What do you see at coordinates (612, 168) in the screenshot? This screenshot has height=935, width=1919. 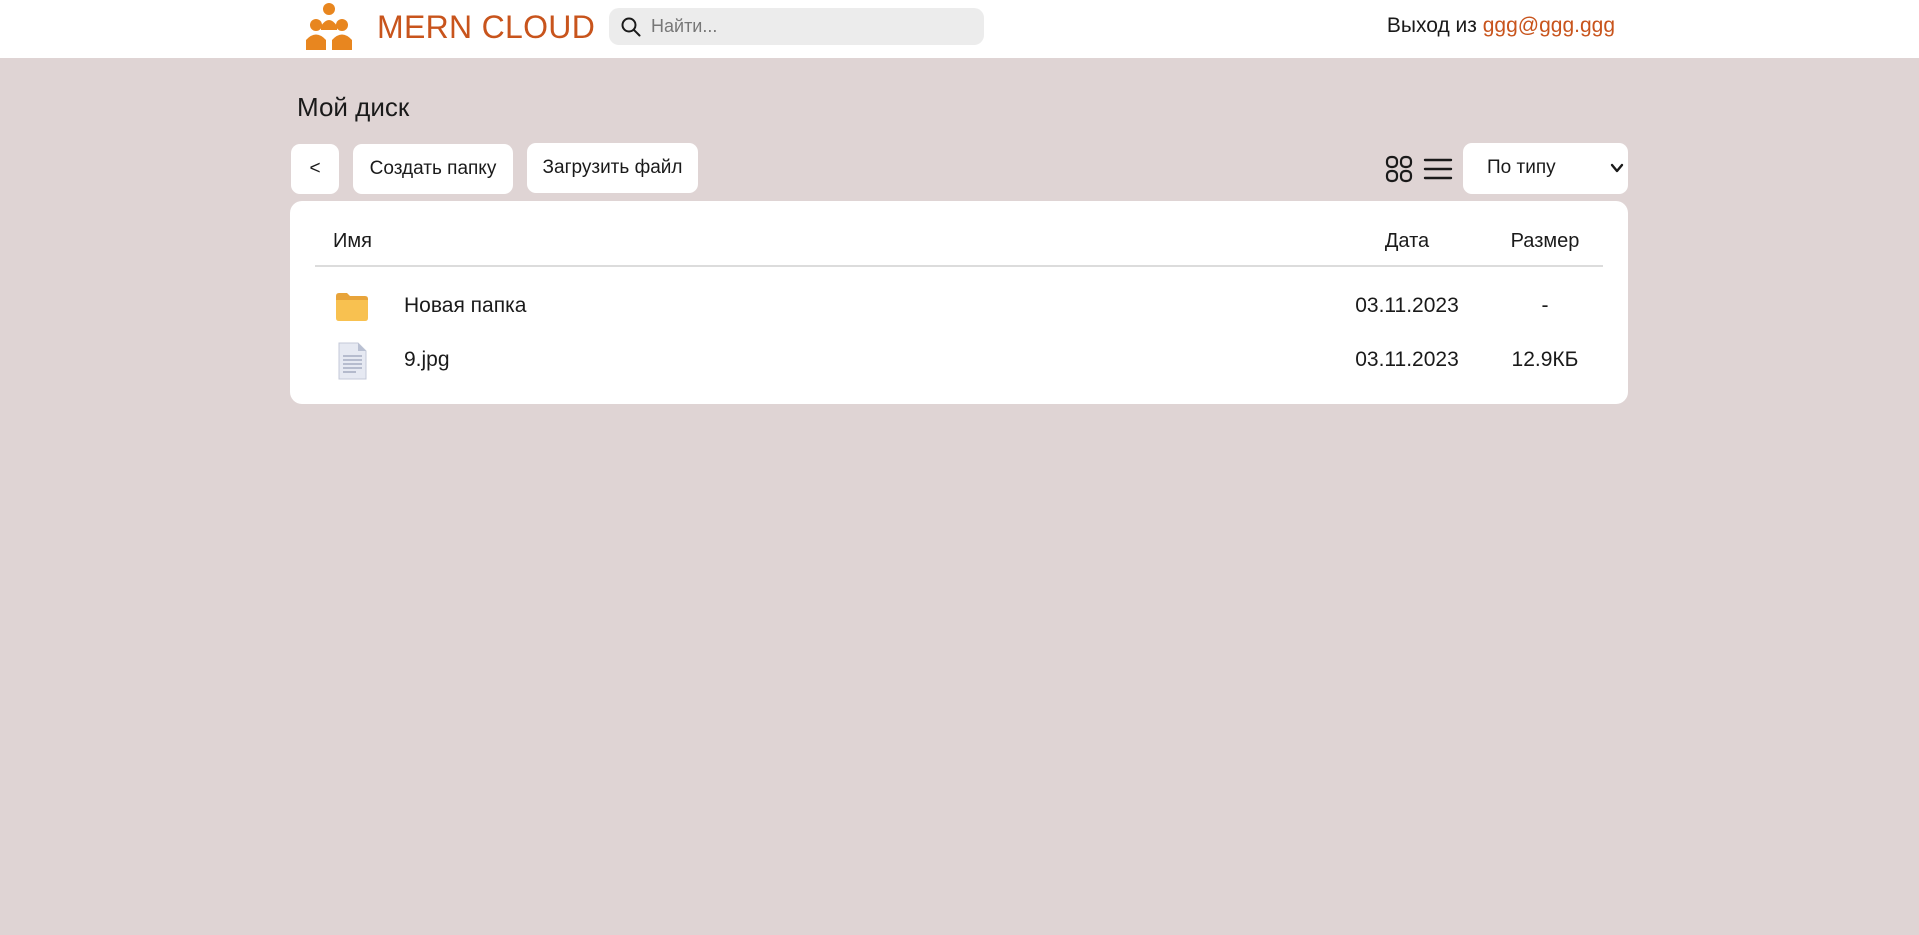 I see `upload-file-button: Загрузить файл` at bounding box center [612, 168].